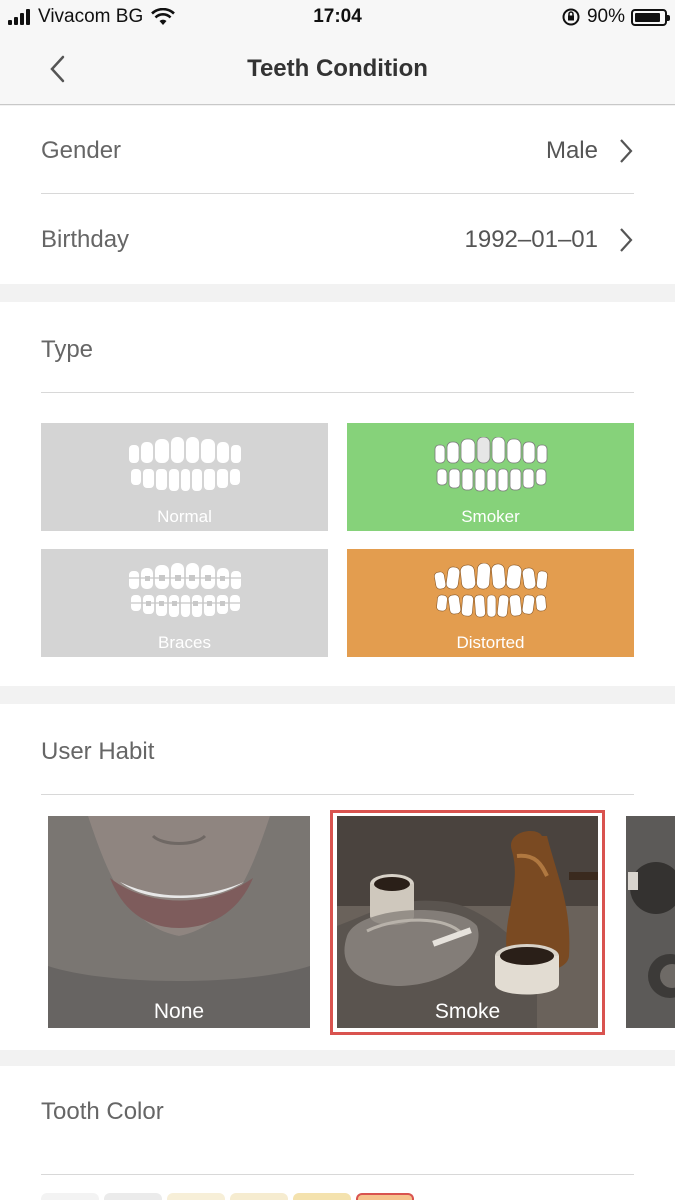 The height and width of the screenshot is (1200, 675). I want to click on habit-photo-partial, so click(650, 922).